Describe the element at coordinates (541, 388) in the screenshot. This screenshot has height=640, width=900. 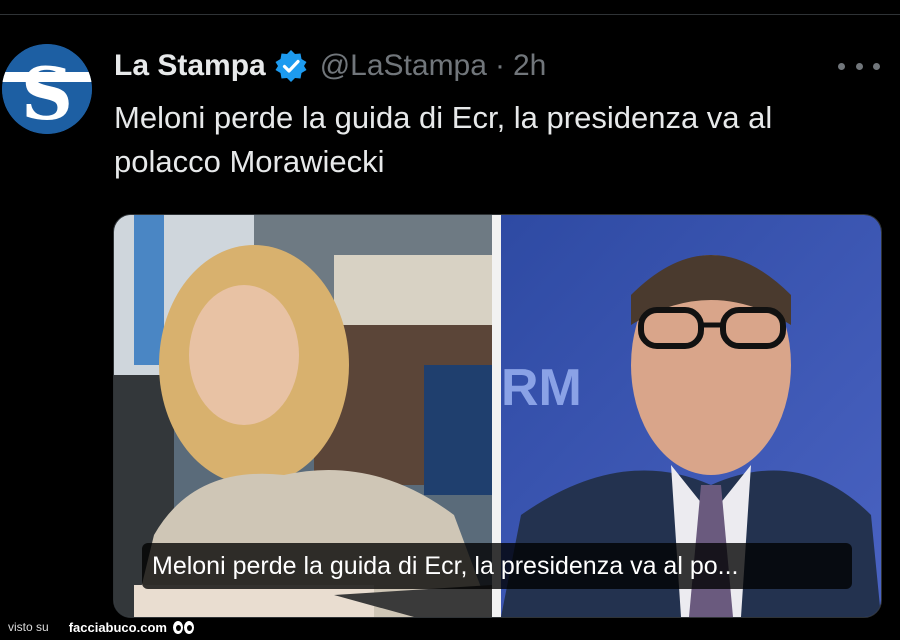
I see `background-sign-text: RM` at that location.